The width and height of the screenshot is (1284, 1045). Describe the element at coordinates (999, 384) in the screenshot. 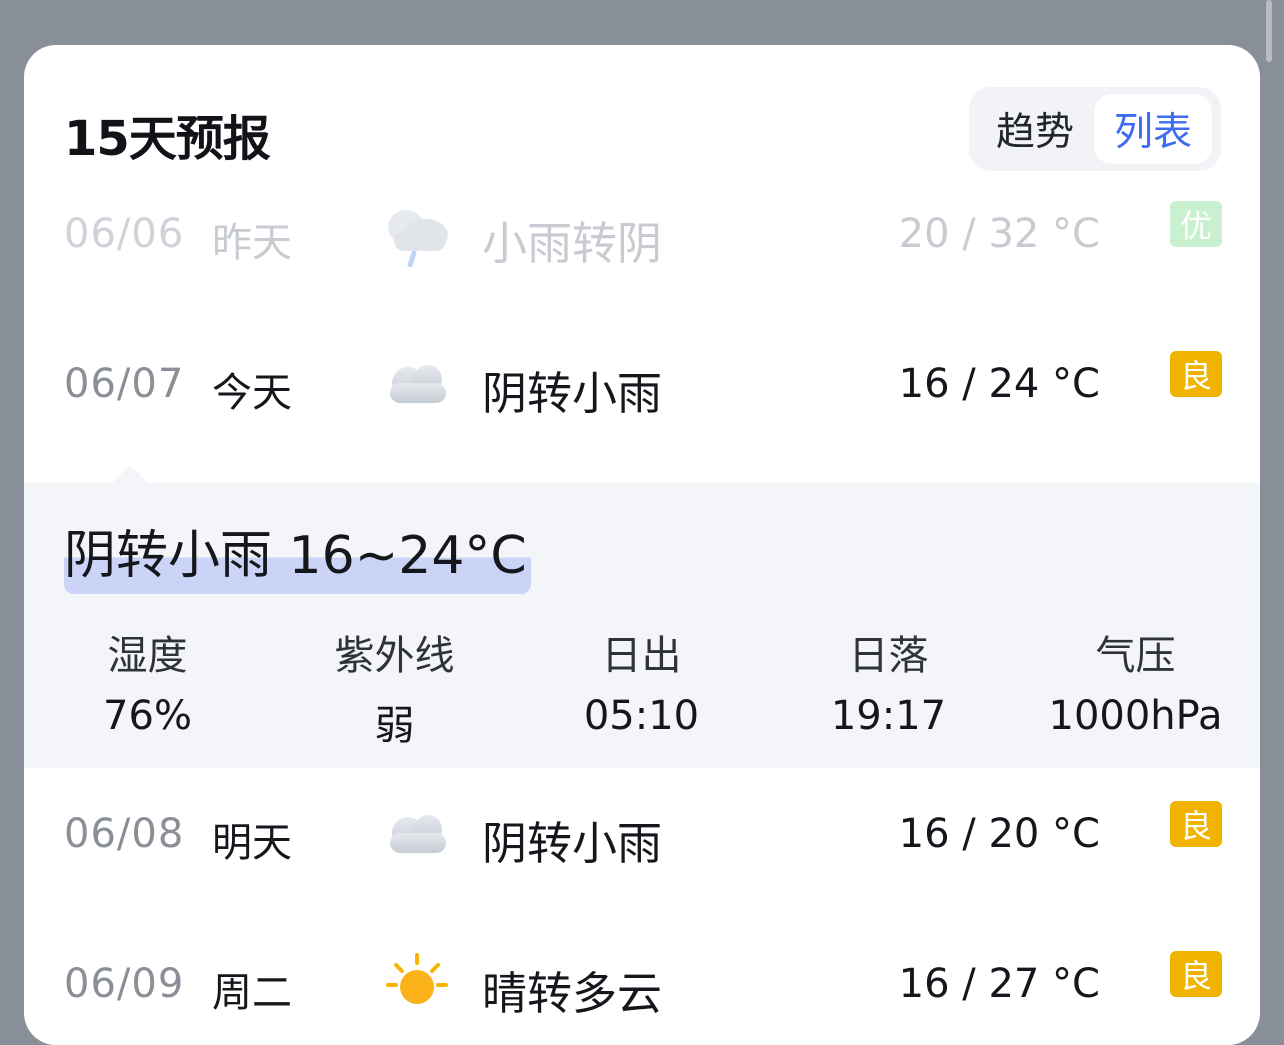

I see `row-temperature: 16 / 24 °C` at that location.